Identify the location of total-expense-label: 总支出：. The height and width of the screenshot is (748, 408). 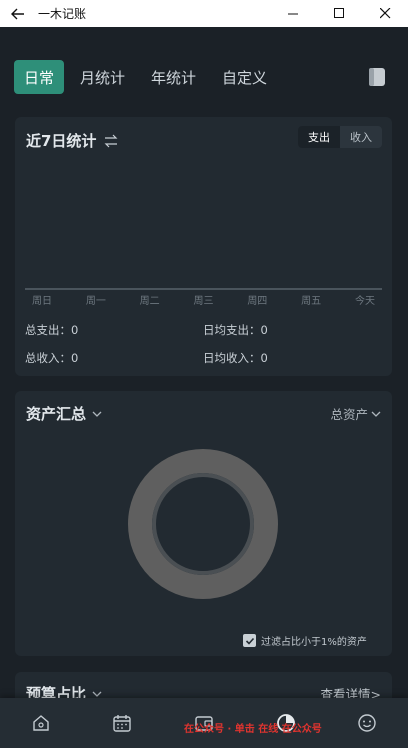
(48, 330).